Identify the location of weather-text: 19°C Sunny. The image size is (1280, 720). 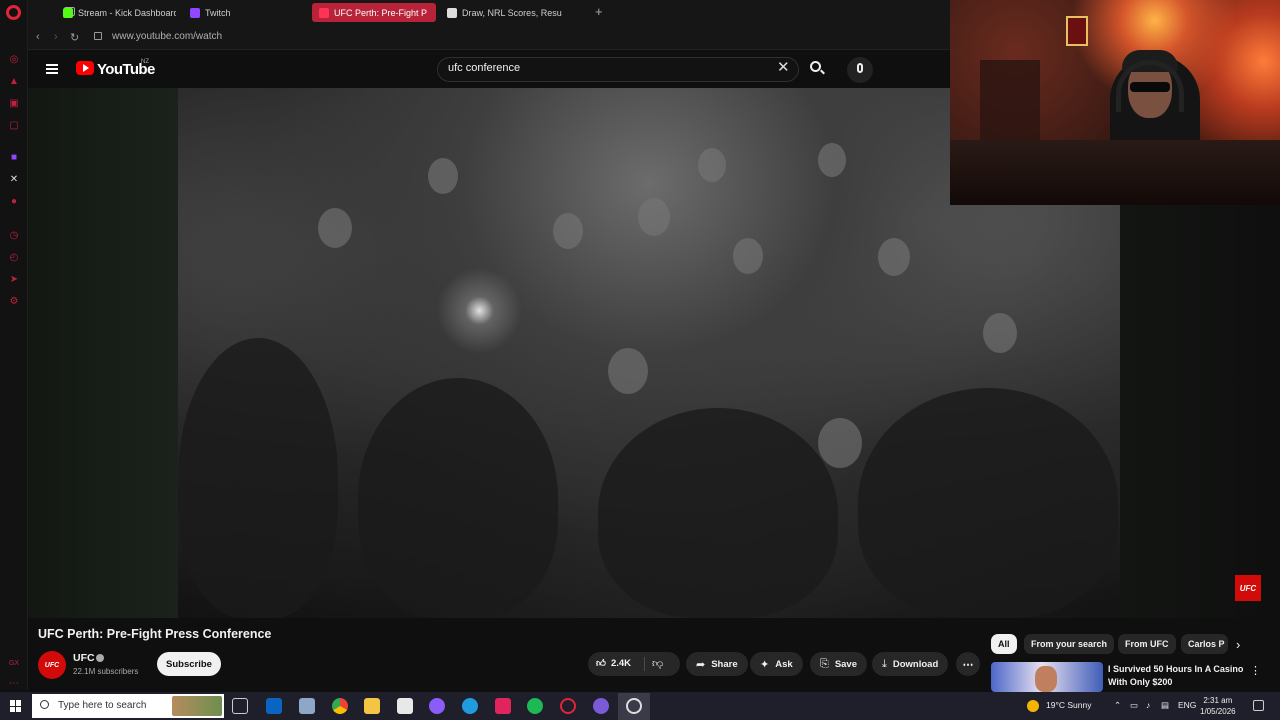
(1068, 705).